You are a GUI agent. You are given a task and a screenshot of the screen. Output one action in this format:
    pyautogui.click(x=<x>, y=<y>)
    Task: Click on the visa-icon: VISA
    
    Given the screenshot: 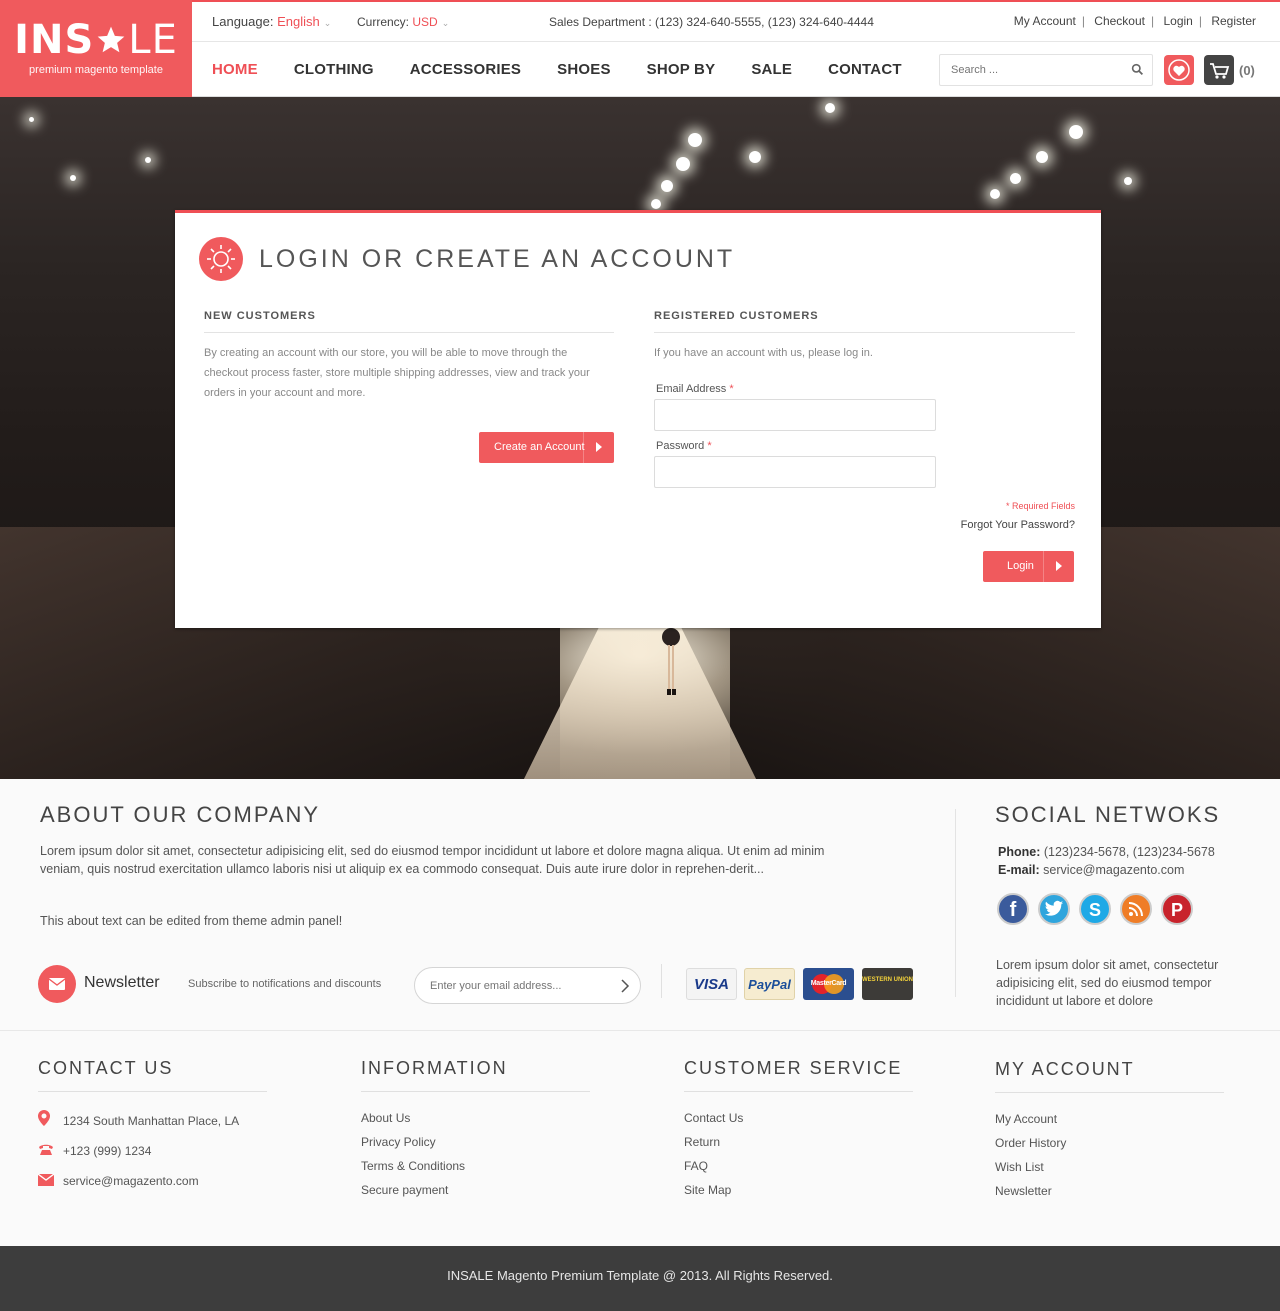 What is the action you would take?
    pyautogui.click(x=711, y=984)
    